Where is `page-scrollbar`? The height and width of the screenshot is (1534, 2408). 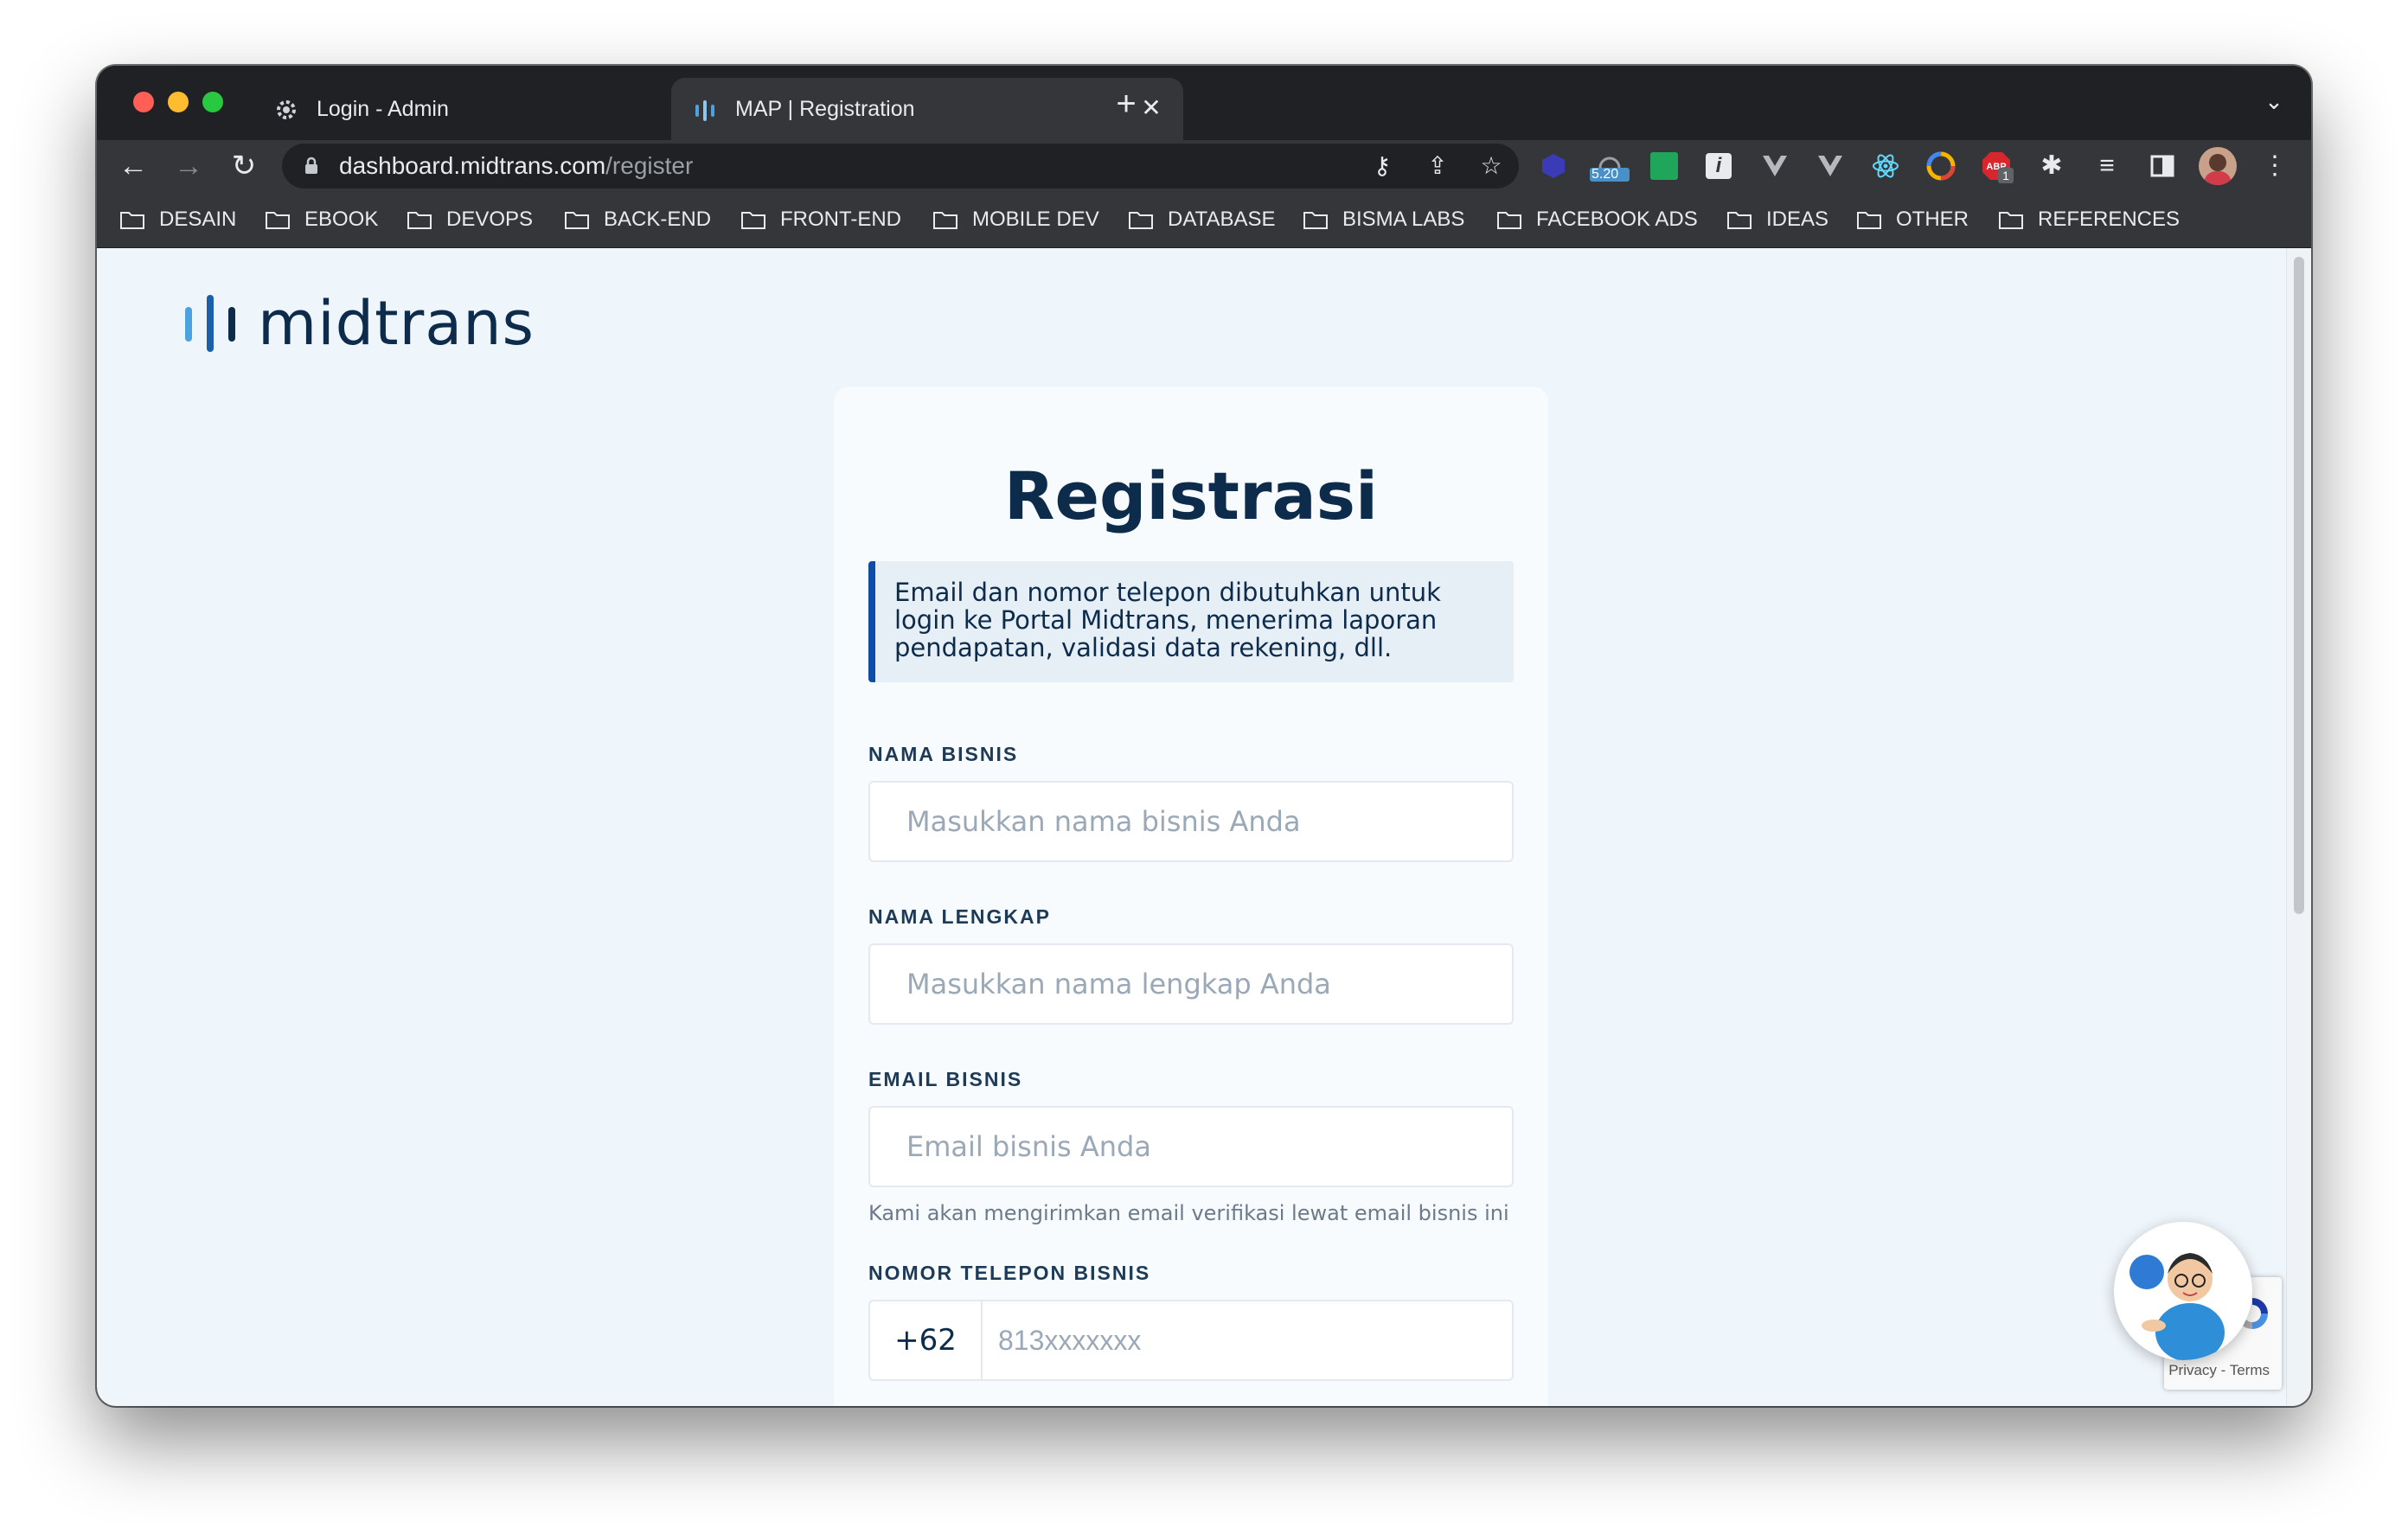 page-scrollbar is located at coordinates (2298, 827).